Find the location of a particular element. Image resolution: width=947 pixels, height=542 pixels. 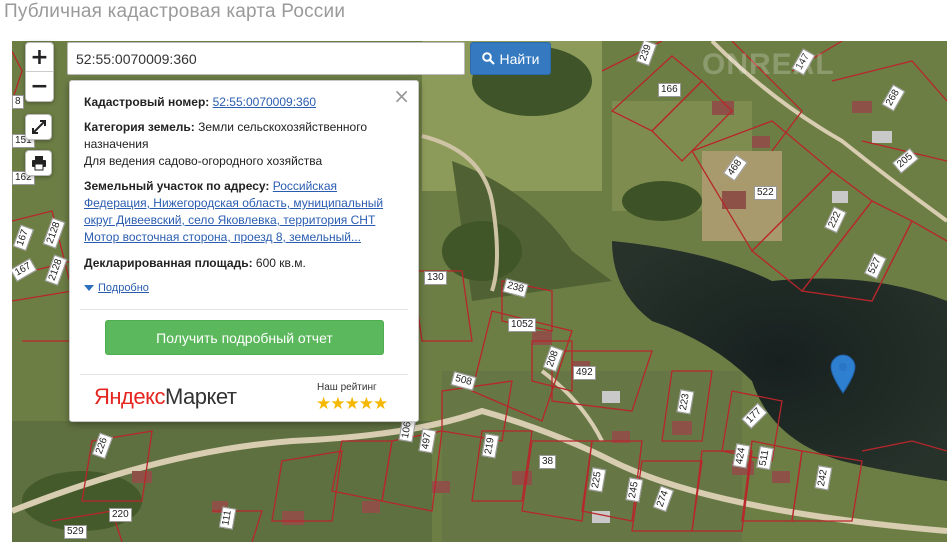

plot-label: 522 is located at coordinates (765, 193).